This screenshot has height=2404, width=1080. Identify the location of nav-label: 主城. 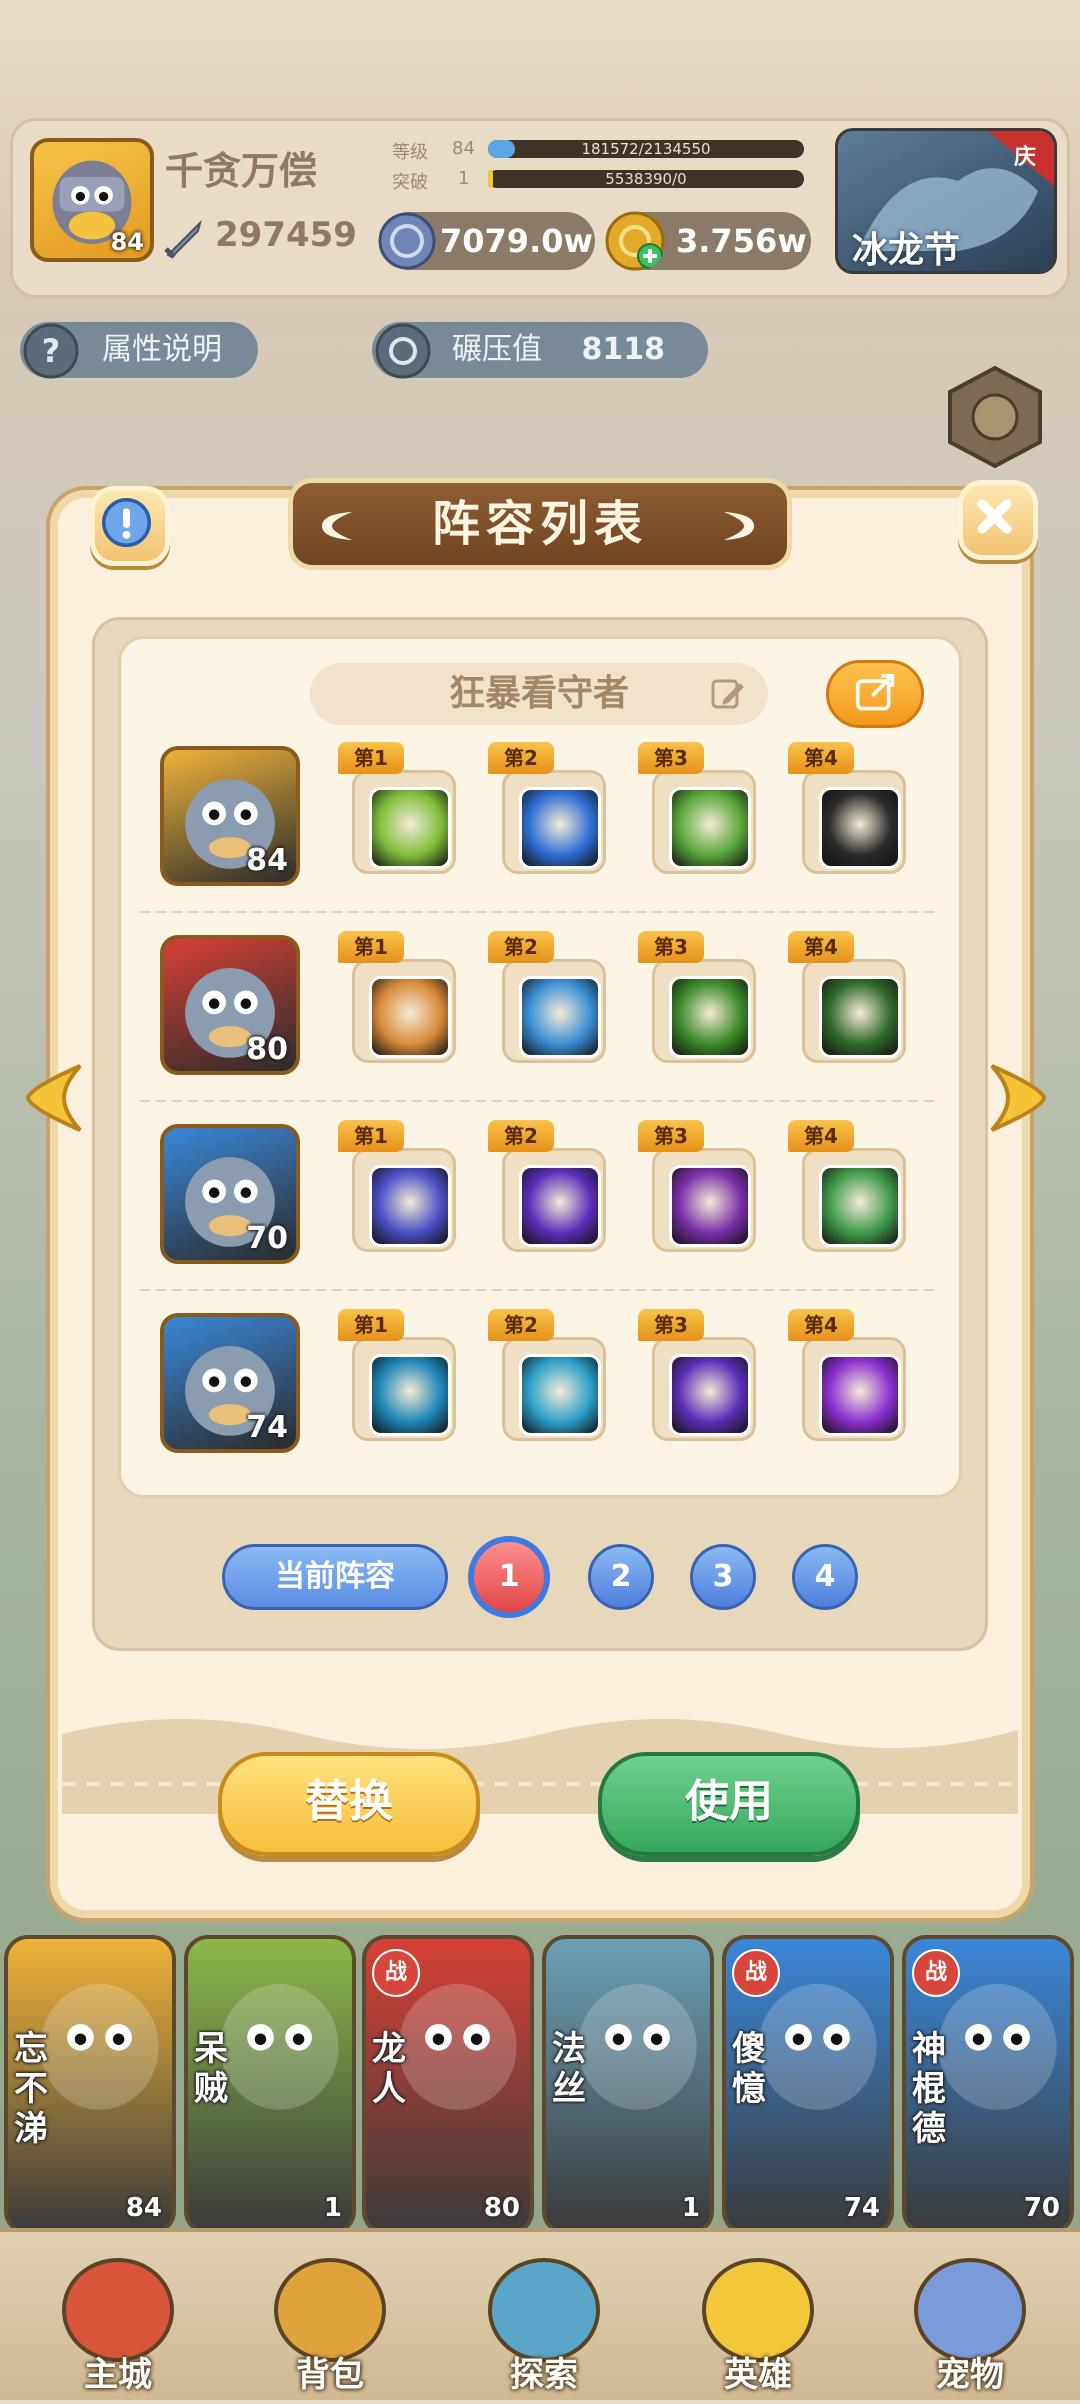
(118, 2375).